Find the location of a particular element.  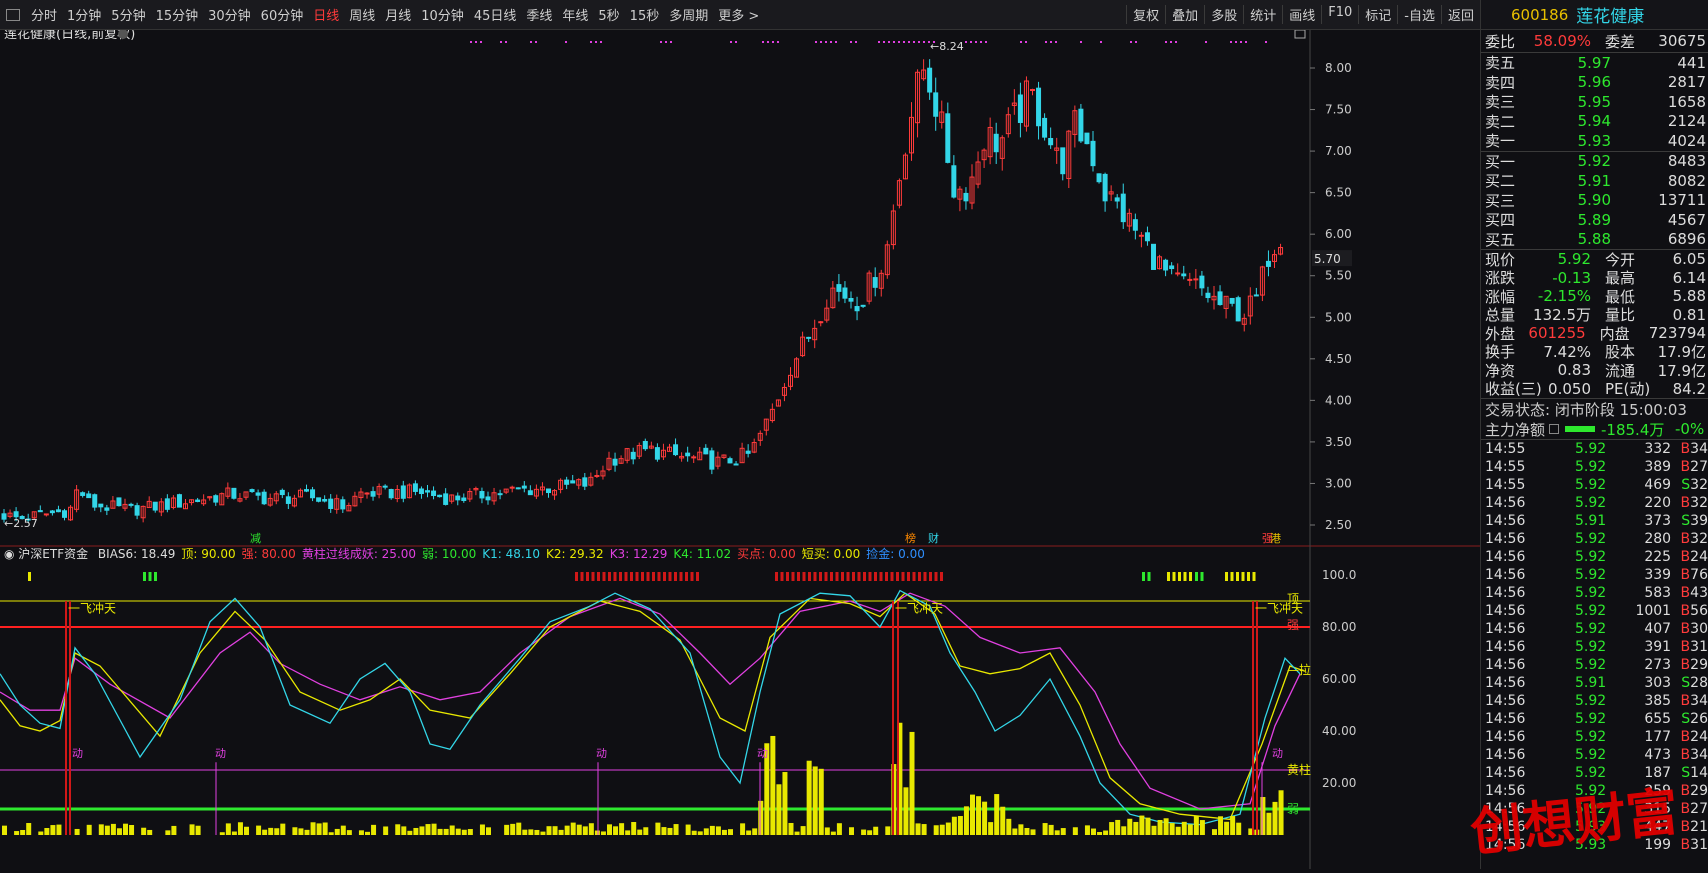

main-flow-icon is located at coordinates (1554, 429).